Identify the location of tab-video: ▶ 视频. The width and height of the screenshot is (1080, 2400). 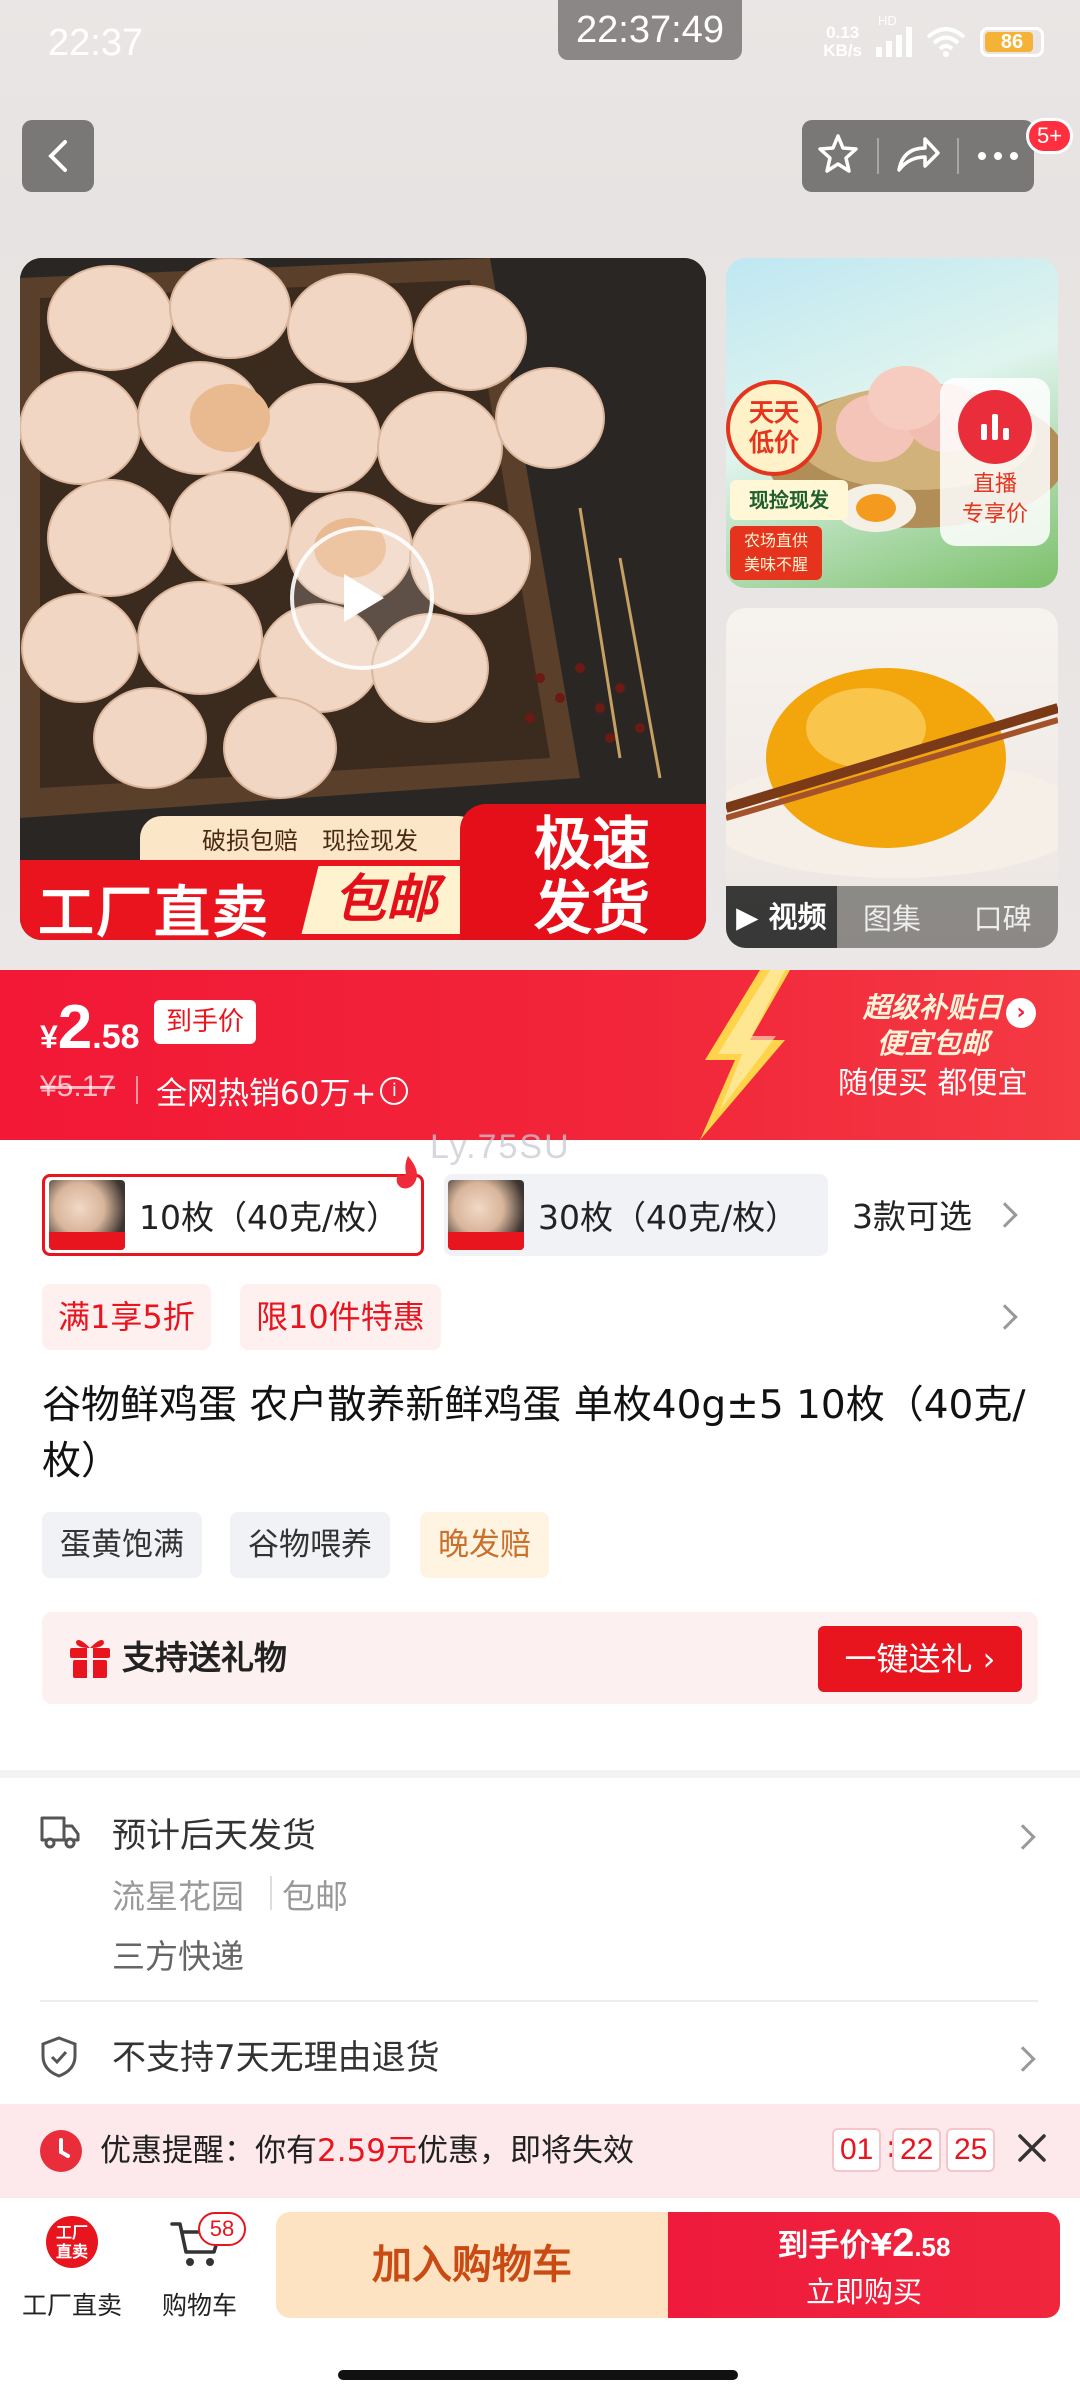
(781, 917).